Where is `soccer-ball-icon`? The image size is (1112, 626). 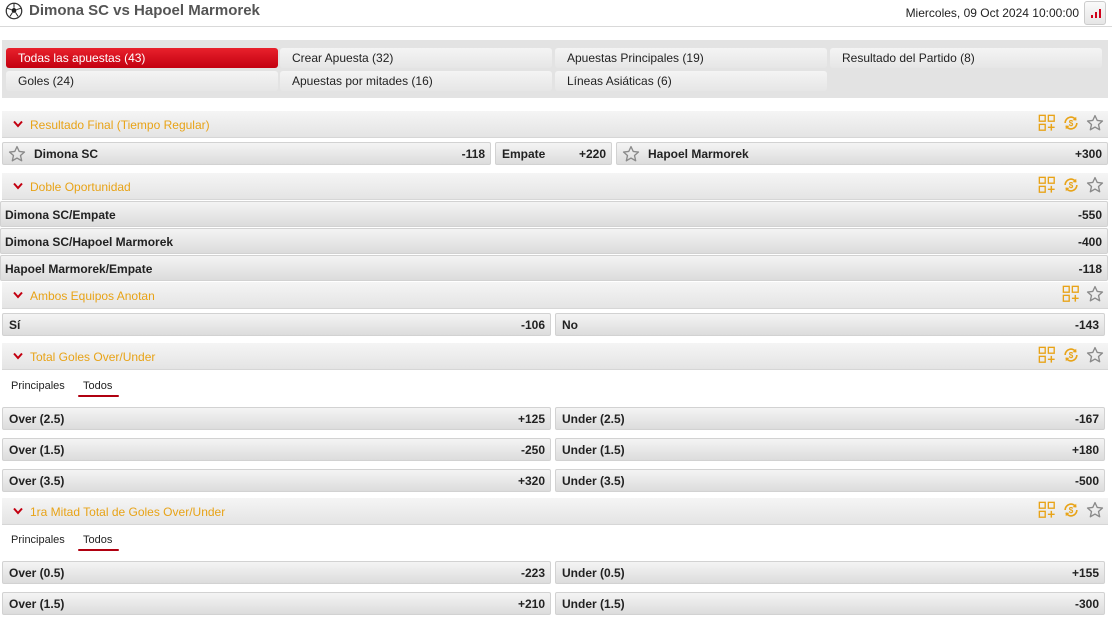
soccer-ball-icon is located at coordinates (14, 11).